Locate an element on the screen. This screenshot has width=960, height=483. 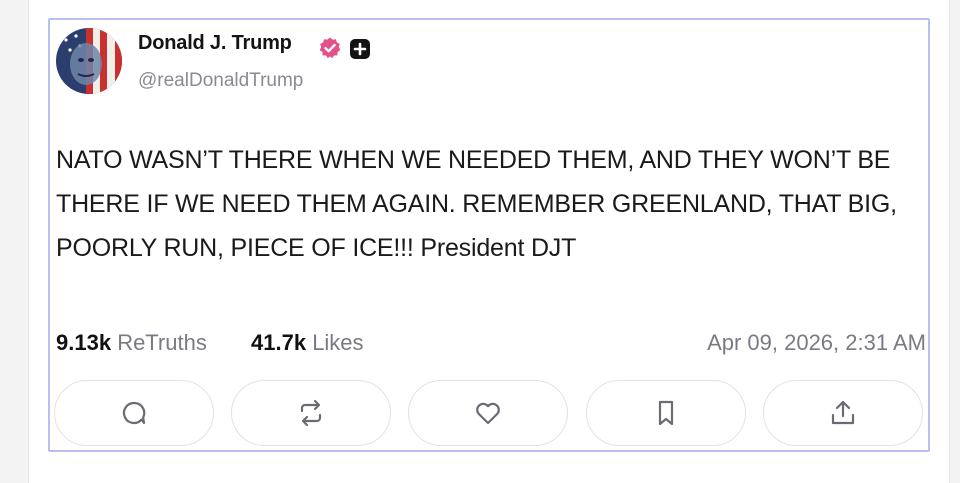
reply-button is located at coordinates (134, 413).